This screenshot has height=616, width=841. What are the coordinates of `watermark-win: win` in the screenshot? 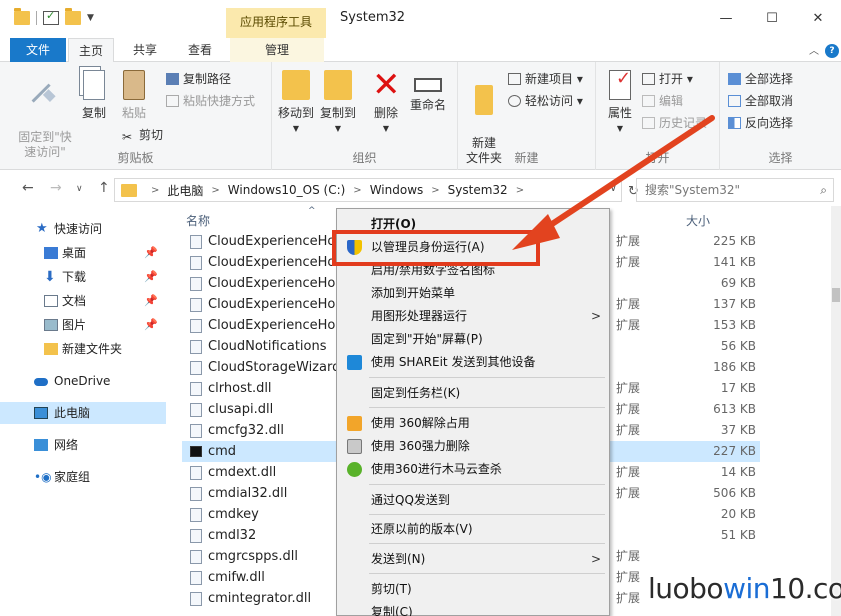 It's located at (746, 588).